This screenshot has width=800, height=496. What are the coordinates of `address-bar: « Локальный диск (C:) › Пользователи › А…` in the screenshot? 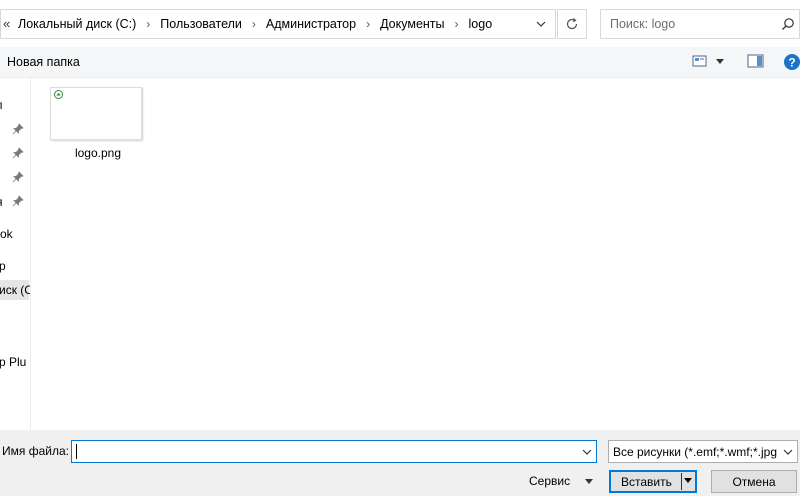 It's located at (278, 24).